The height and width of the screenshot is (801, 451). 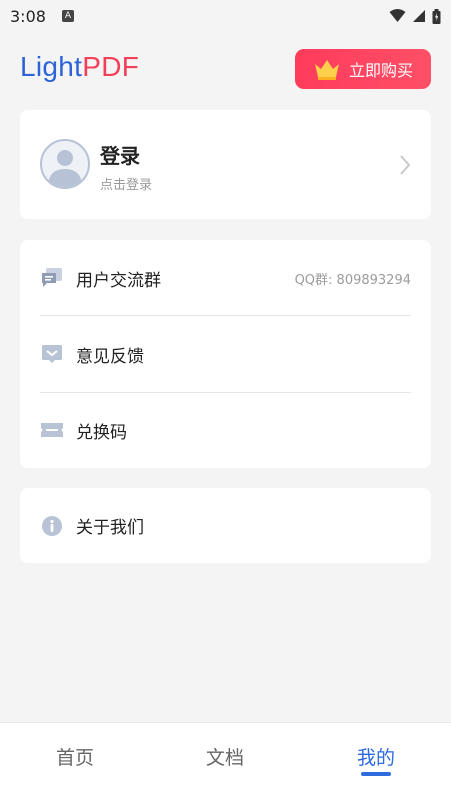 What do you see at coordinates (436, 16) in the screenshot?
I see `battery-icon` at bounding box center [436, 16].